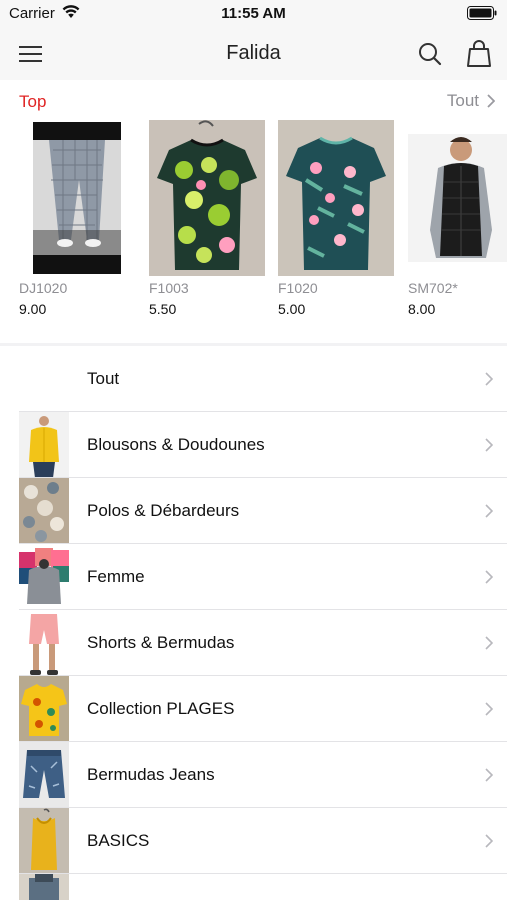 This screenshot has height=900, width=507. Describe the element at coordinates (116, 576) in the screenshot. I see `category-label: Femme` at that location.